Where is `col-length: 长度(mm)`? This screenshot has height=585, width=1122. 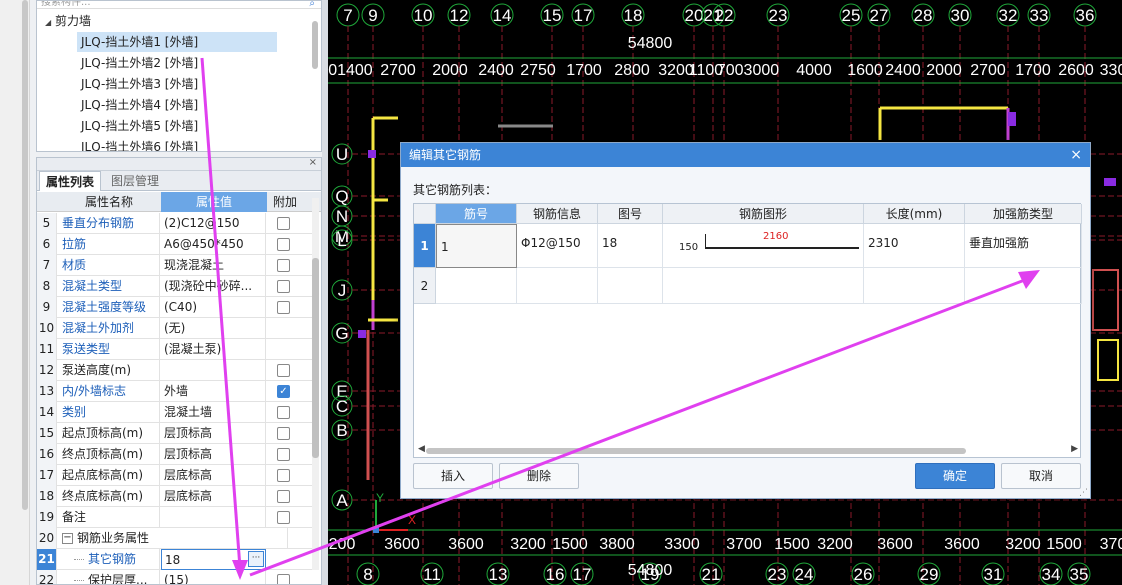 col-length: 长度(mm) is located at coordinates (914, 214).